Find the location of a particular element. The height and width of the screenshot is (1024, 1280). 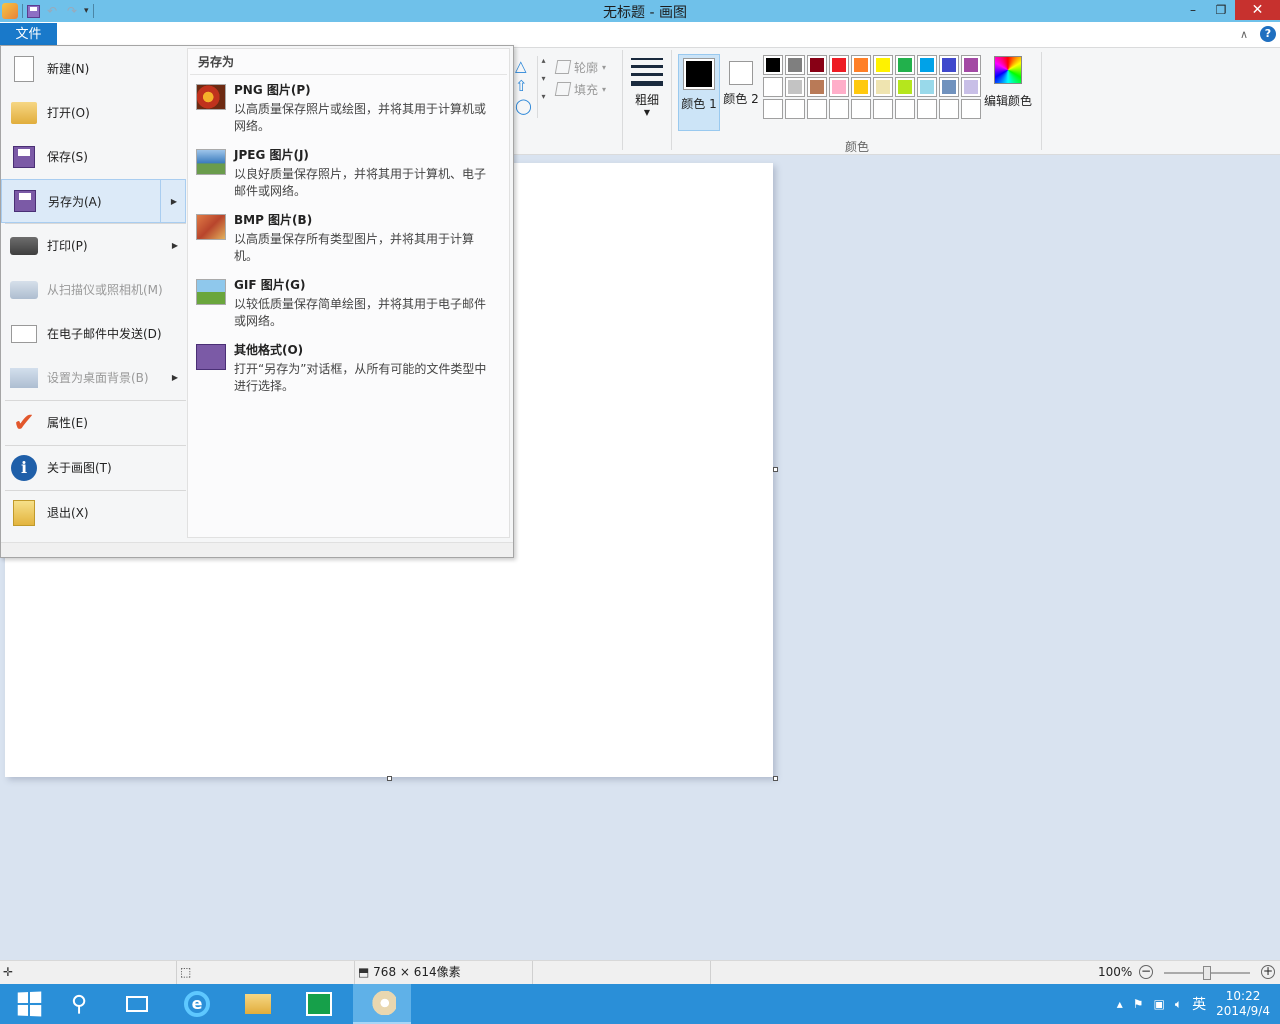

clock: 10:22 2014/9/4 is located at coordinates (1243, 1004).